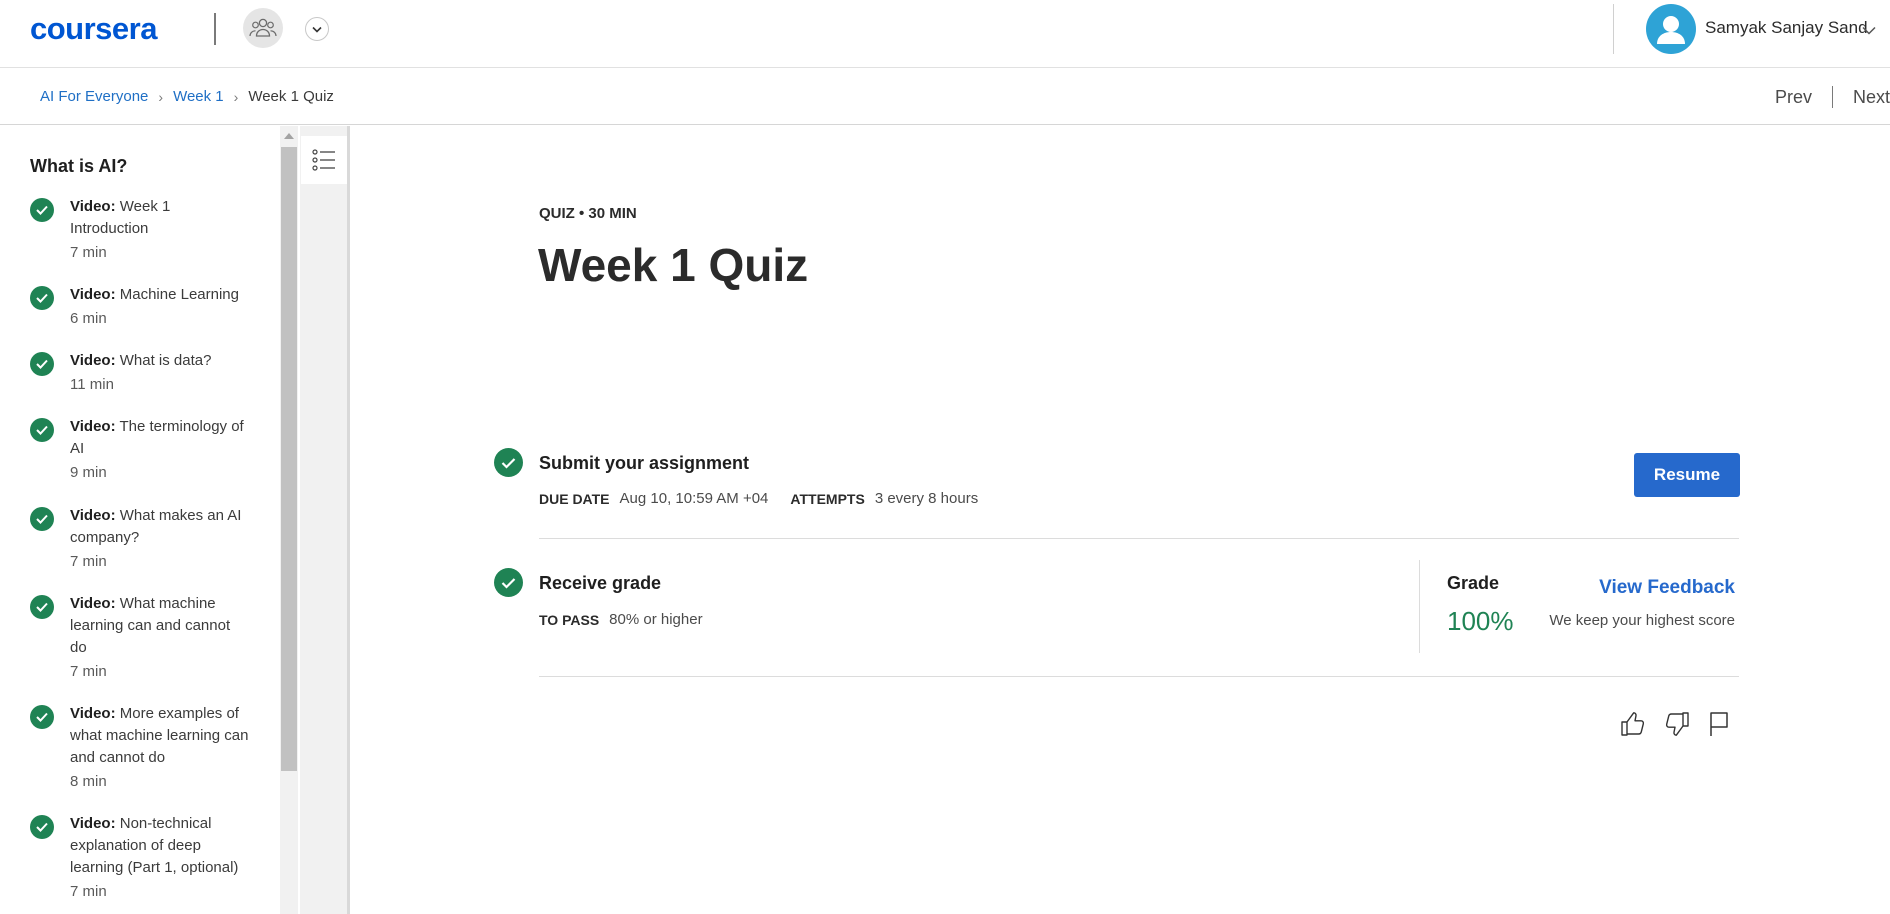 The width and height of the screenshot is (1890, 914). Describe the element at coordinates (79, 166) in the screenshot. I see `module-title: What is AI?` at that location.